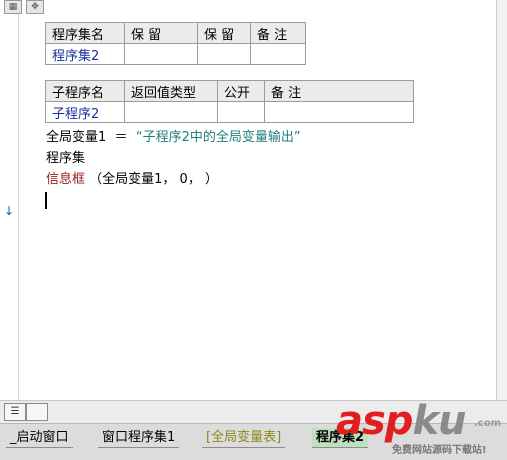 The image size is (507, 460). Describe the element at coordinates (66, 179) in the screenshot. I see `command-name: 信息框` at that location.